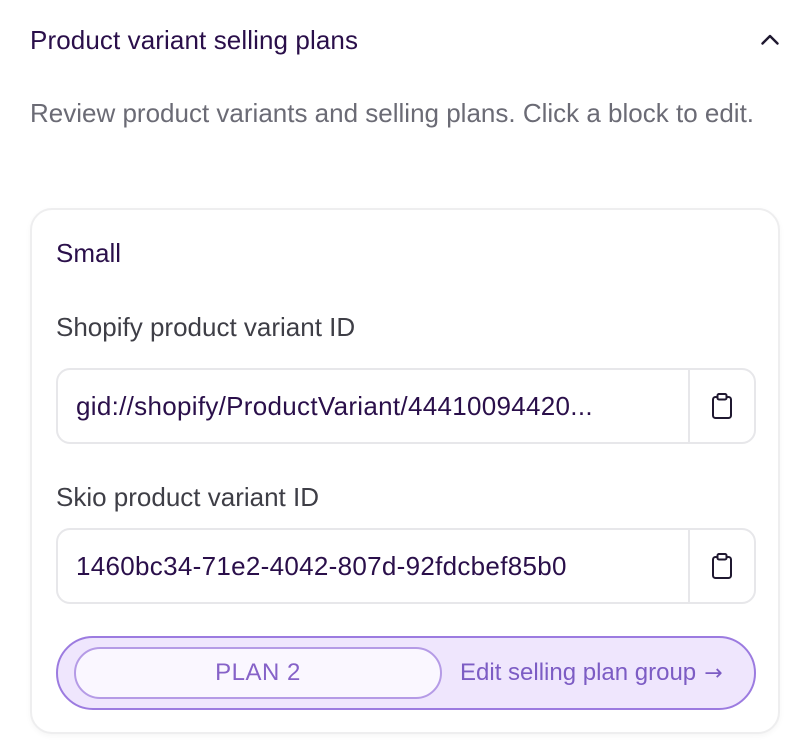 The height and width of the screenshot is (746, 798). I want to click on copy-skio-id-button, so click(721, 566).